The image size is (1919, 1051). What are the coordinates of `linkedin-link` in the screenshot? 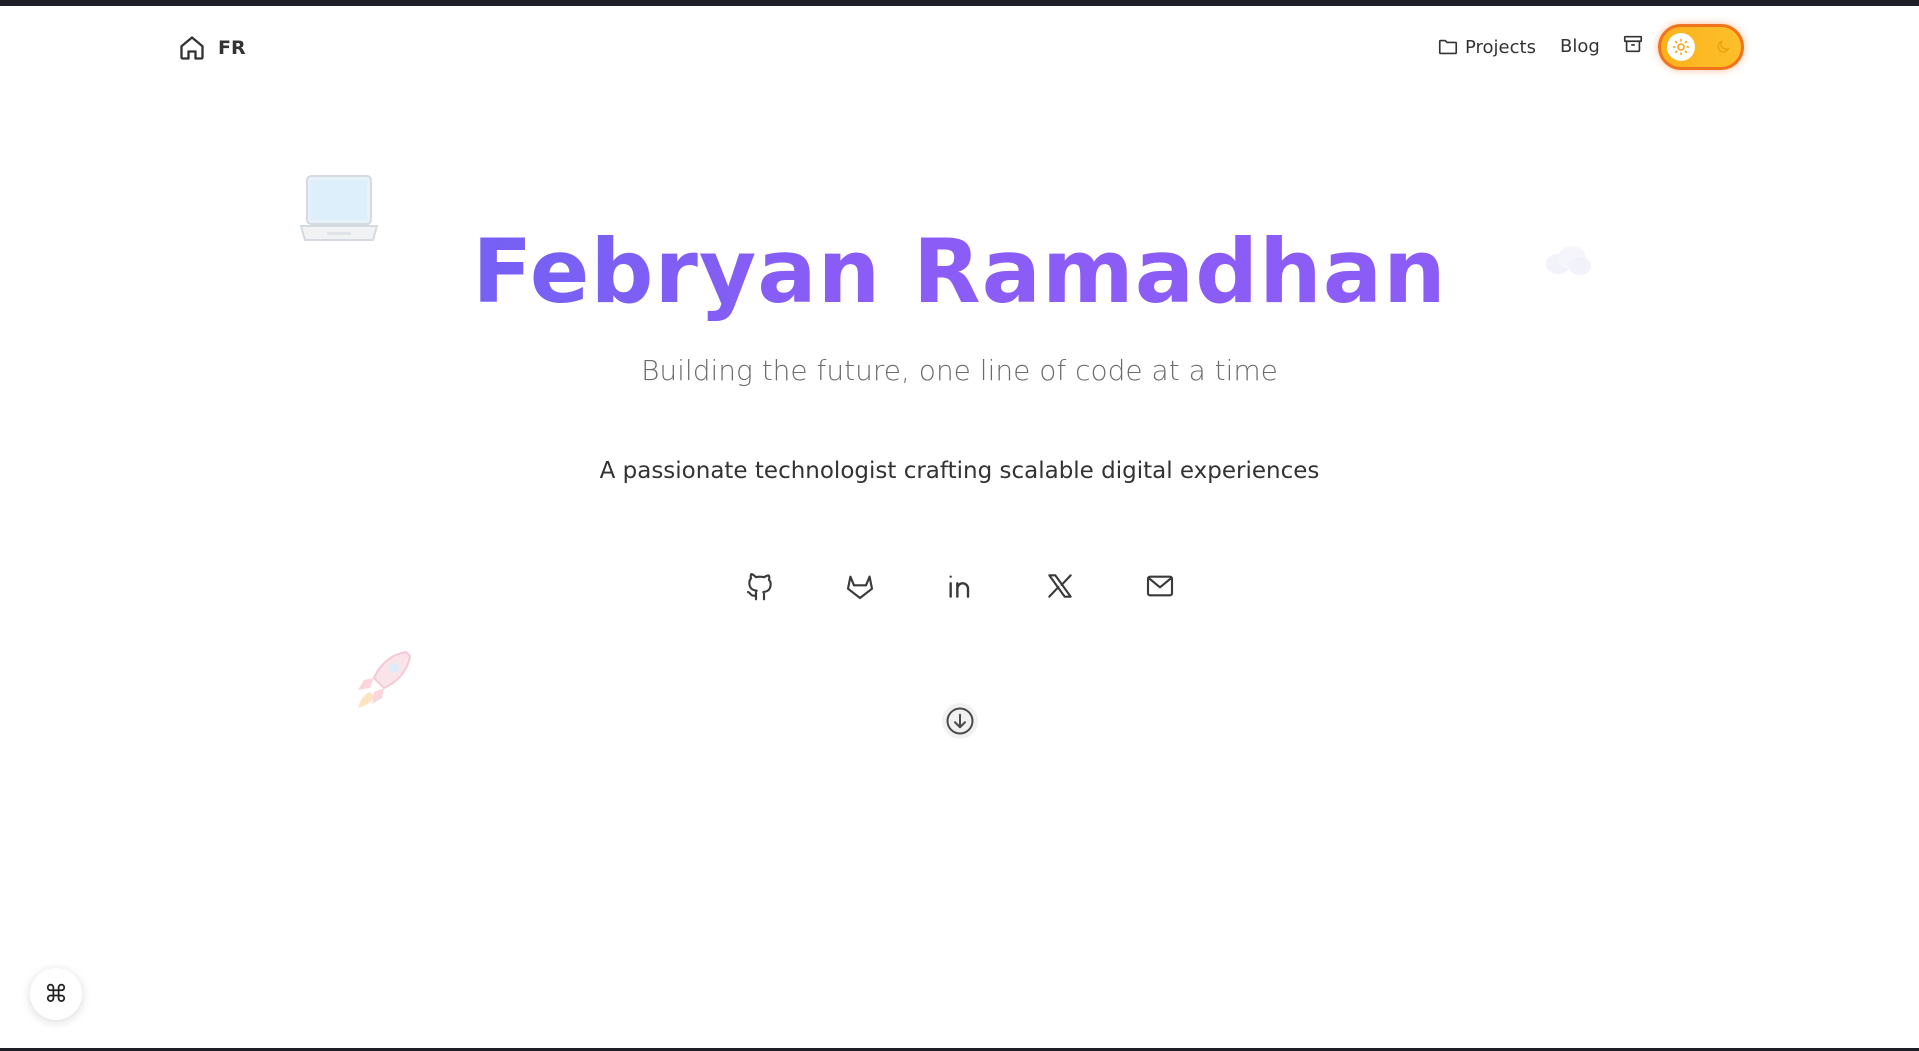 It's located at (960, 586).